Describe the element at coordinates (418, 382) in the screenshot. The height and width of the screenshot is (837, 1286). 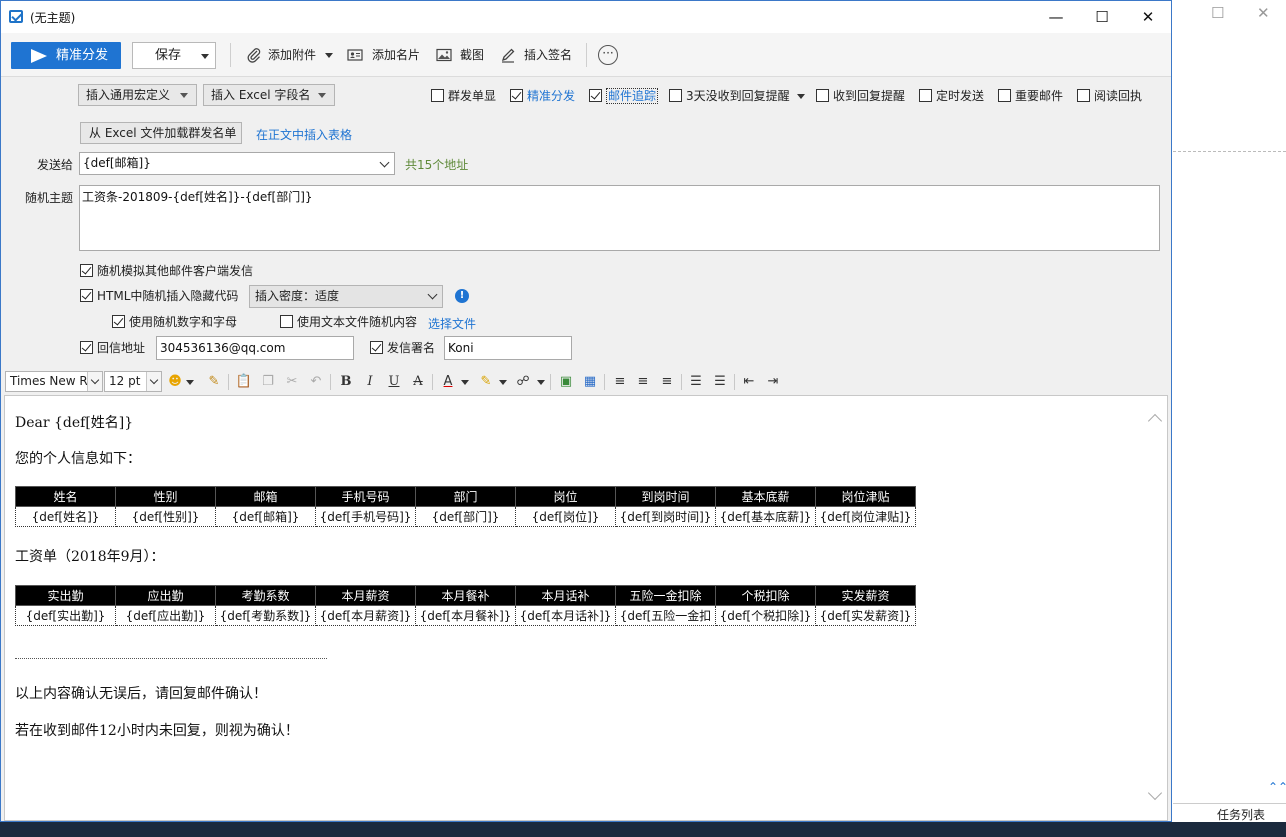
I see `strikethrough-icon: A` at that location.